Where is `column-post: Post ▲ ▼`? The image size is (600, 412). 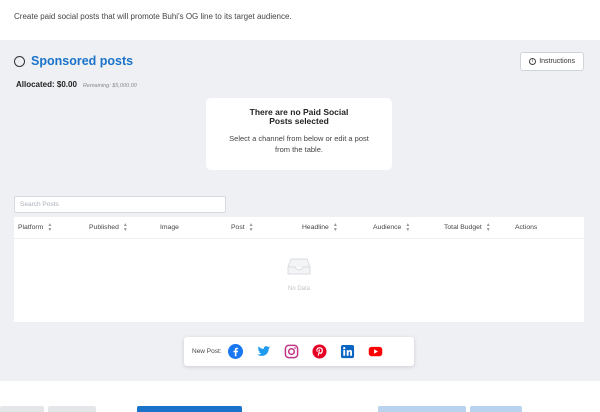 column-post: Post ▲ ▼ is located at coordinates (262, 227).